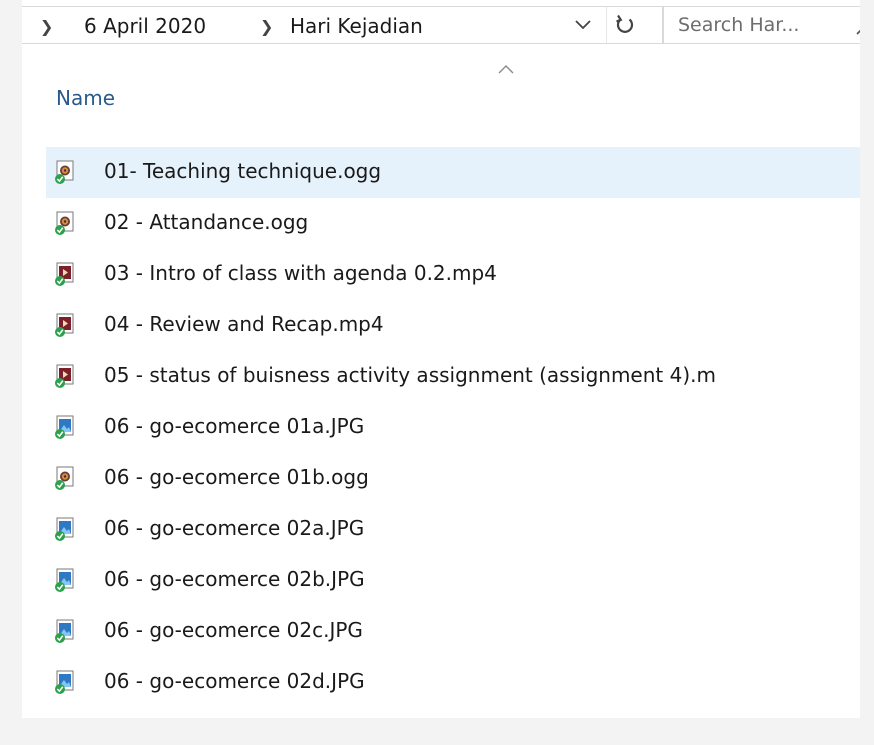 The image size is (874, 745). I want to click on address-history-dropdown, so click(583, 25).